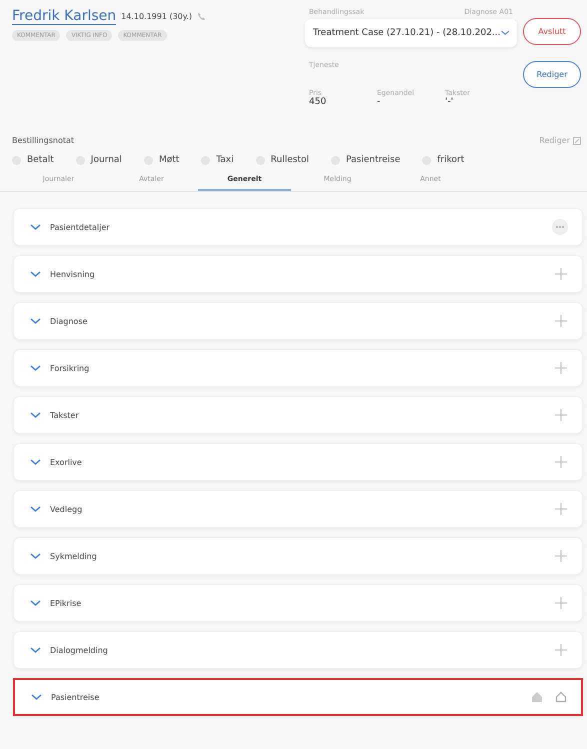 The width and height of the screenshot is (587, 749). What do you see at coordinates (64, 415) in the screenshot?
I see `section-title: Takster` at bounding box center [64, 415].